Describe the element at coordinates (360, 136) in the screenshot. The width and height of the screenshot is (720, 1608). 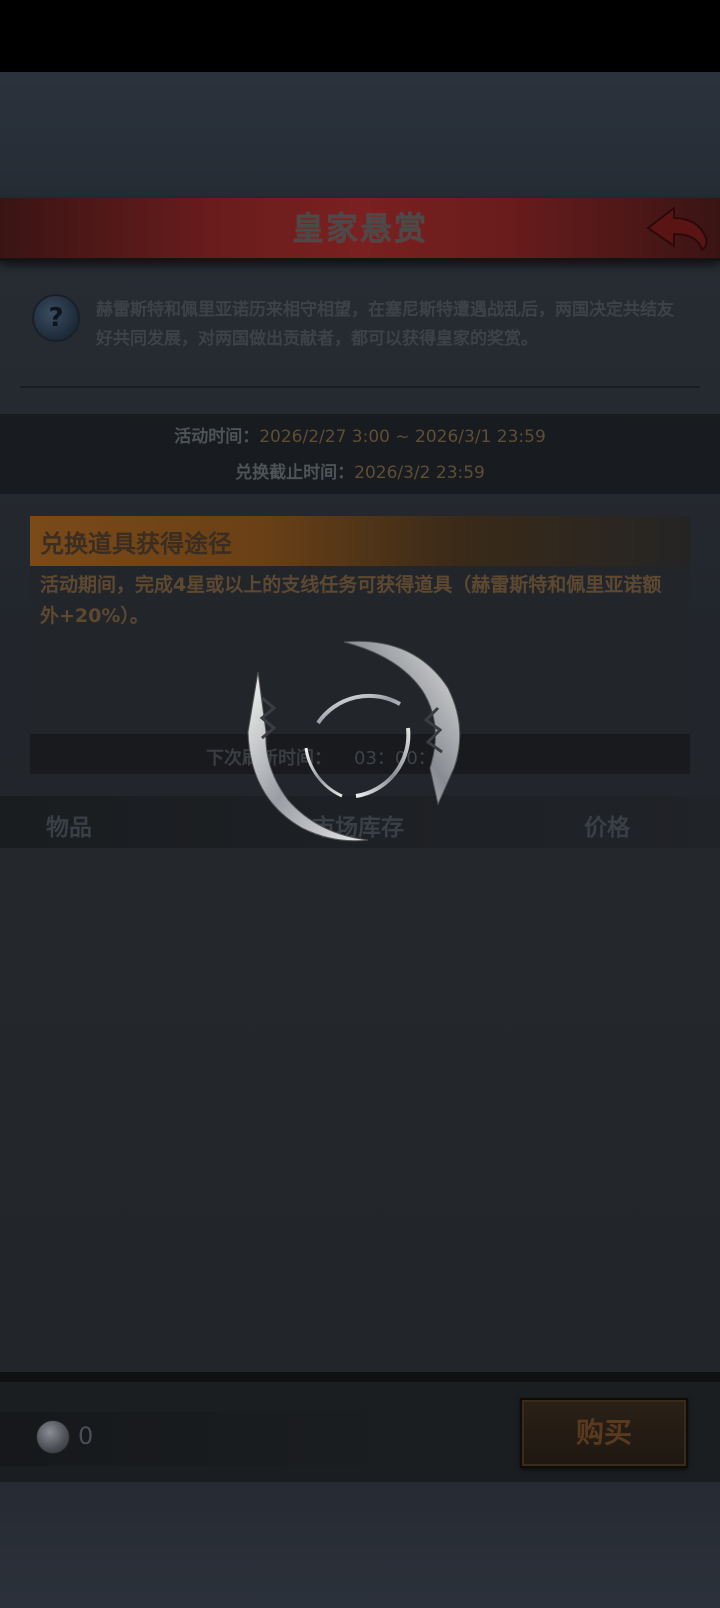
I see `top-backdrop` at that location.